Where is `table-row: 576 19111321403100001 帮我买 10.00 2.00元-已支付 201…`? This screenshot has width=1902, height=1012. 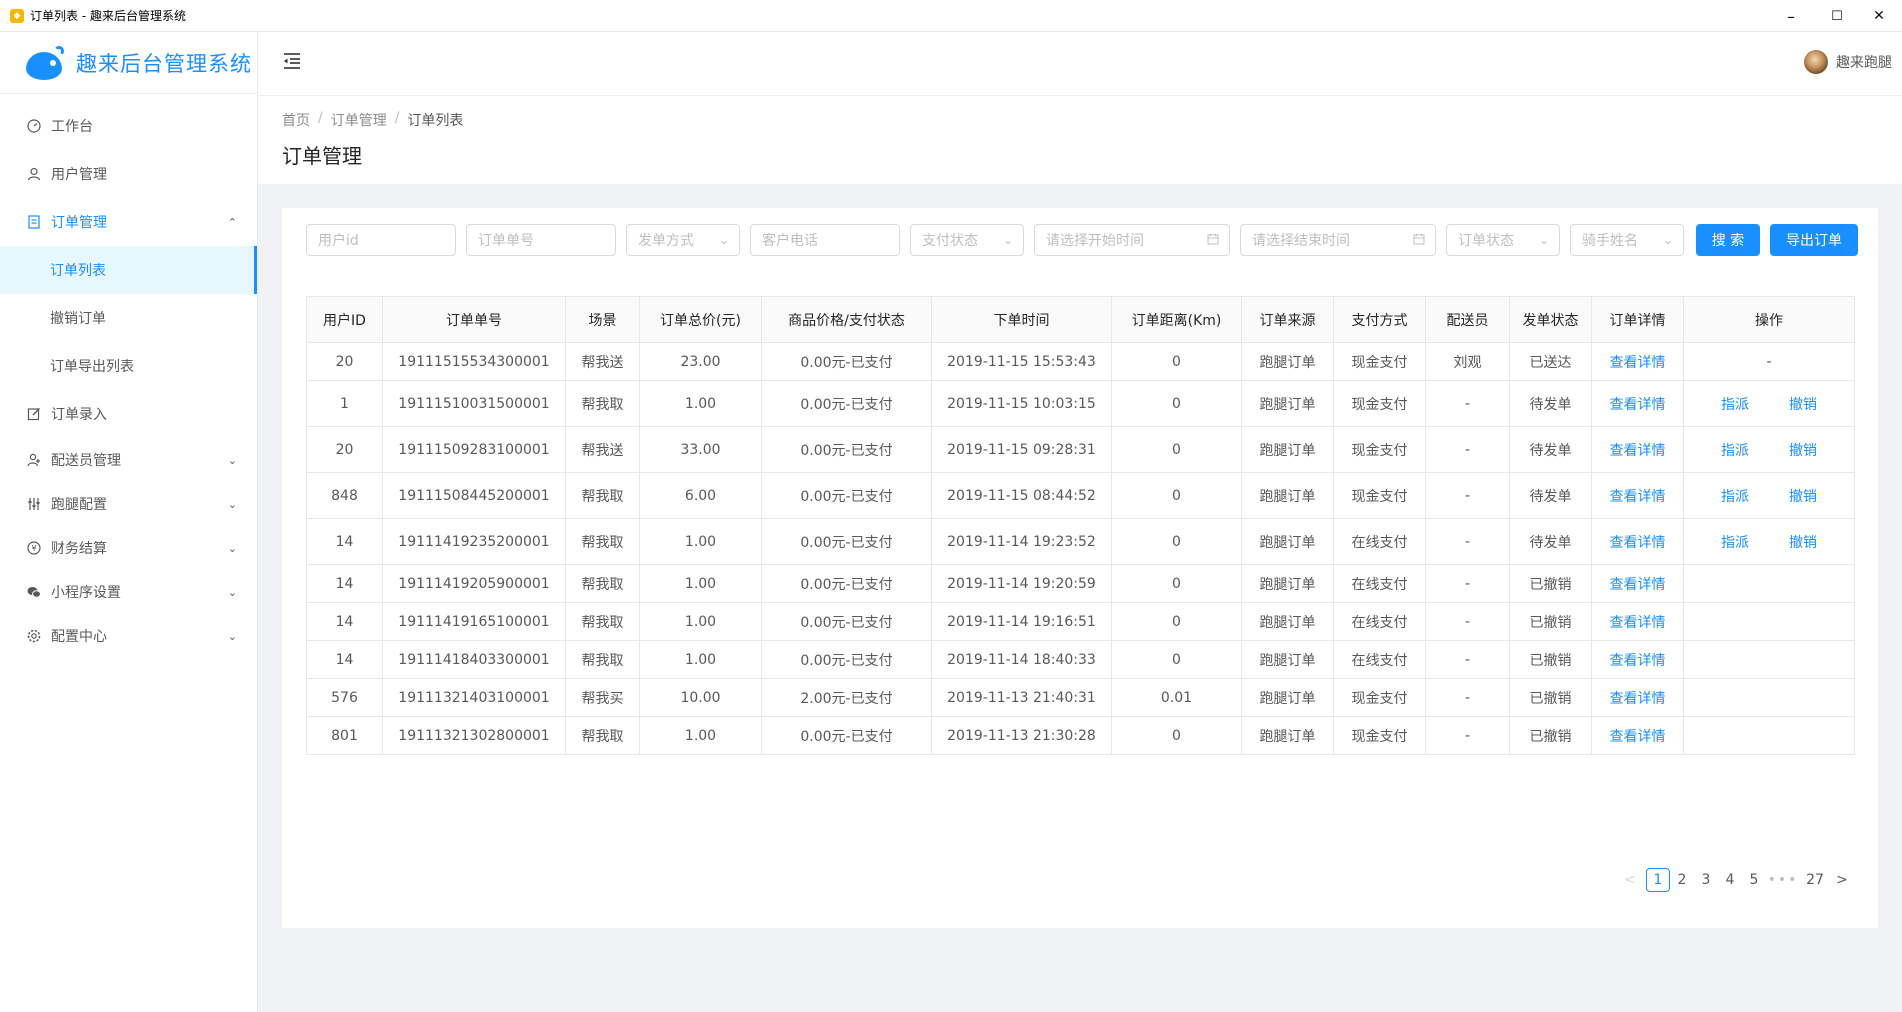 table-row: 576 19111321403100001 帮我买 10.00 2.00元-已支付 201… is located at coordinates (1080, 697).